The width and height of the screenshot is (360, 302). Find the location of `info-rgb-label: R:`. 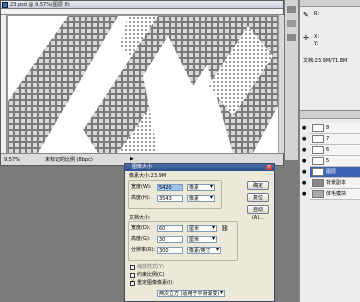

info-rgb-label: R: is located at coordinates (317, 14).